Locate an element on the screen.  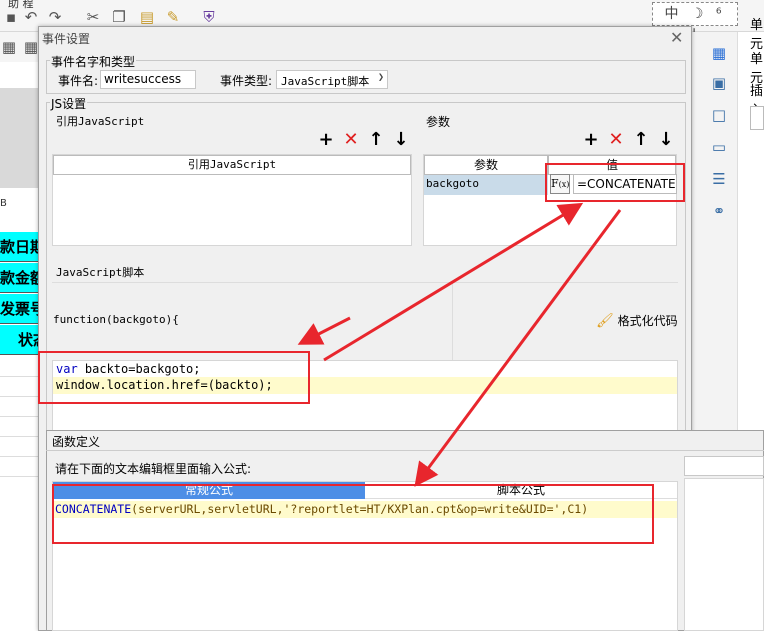
arrow-to-code is located at coordinates (324, 330).